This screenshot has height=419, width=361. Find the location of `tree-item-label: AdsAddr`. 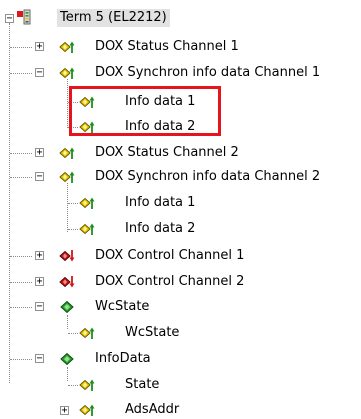

tree-item-label: AdsAddr is located at coordinates (152, 410).